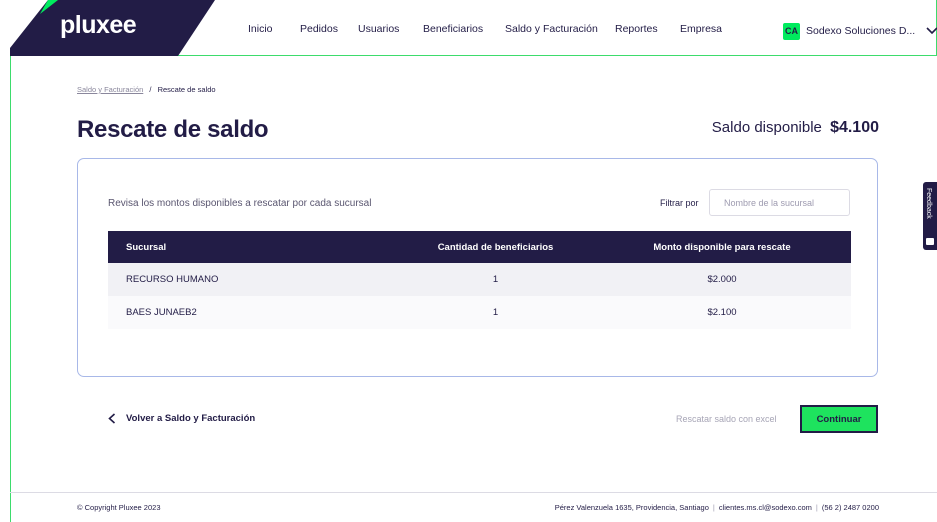 The width and height of the screenshot is (937, 522). I want to click on table-row: RECURSO HUMANO 1 $2.000, so click(479, 279).